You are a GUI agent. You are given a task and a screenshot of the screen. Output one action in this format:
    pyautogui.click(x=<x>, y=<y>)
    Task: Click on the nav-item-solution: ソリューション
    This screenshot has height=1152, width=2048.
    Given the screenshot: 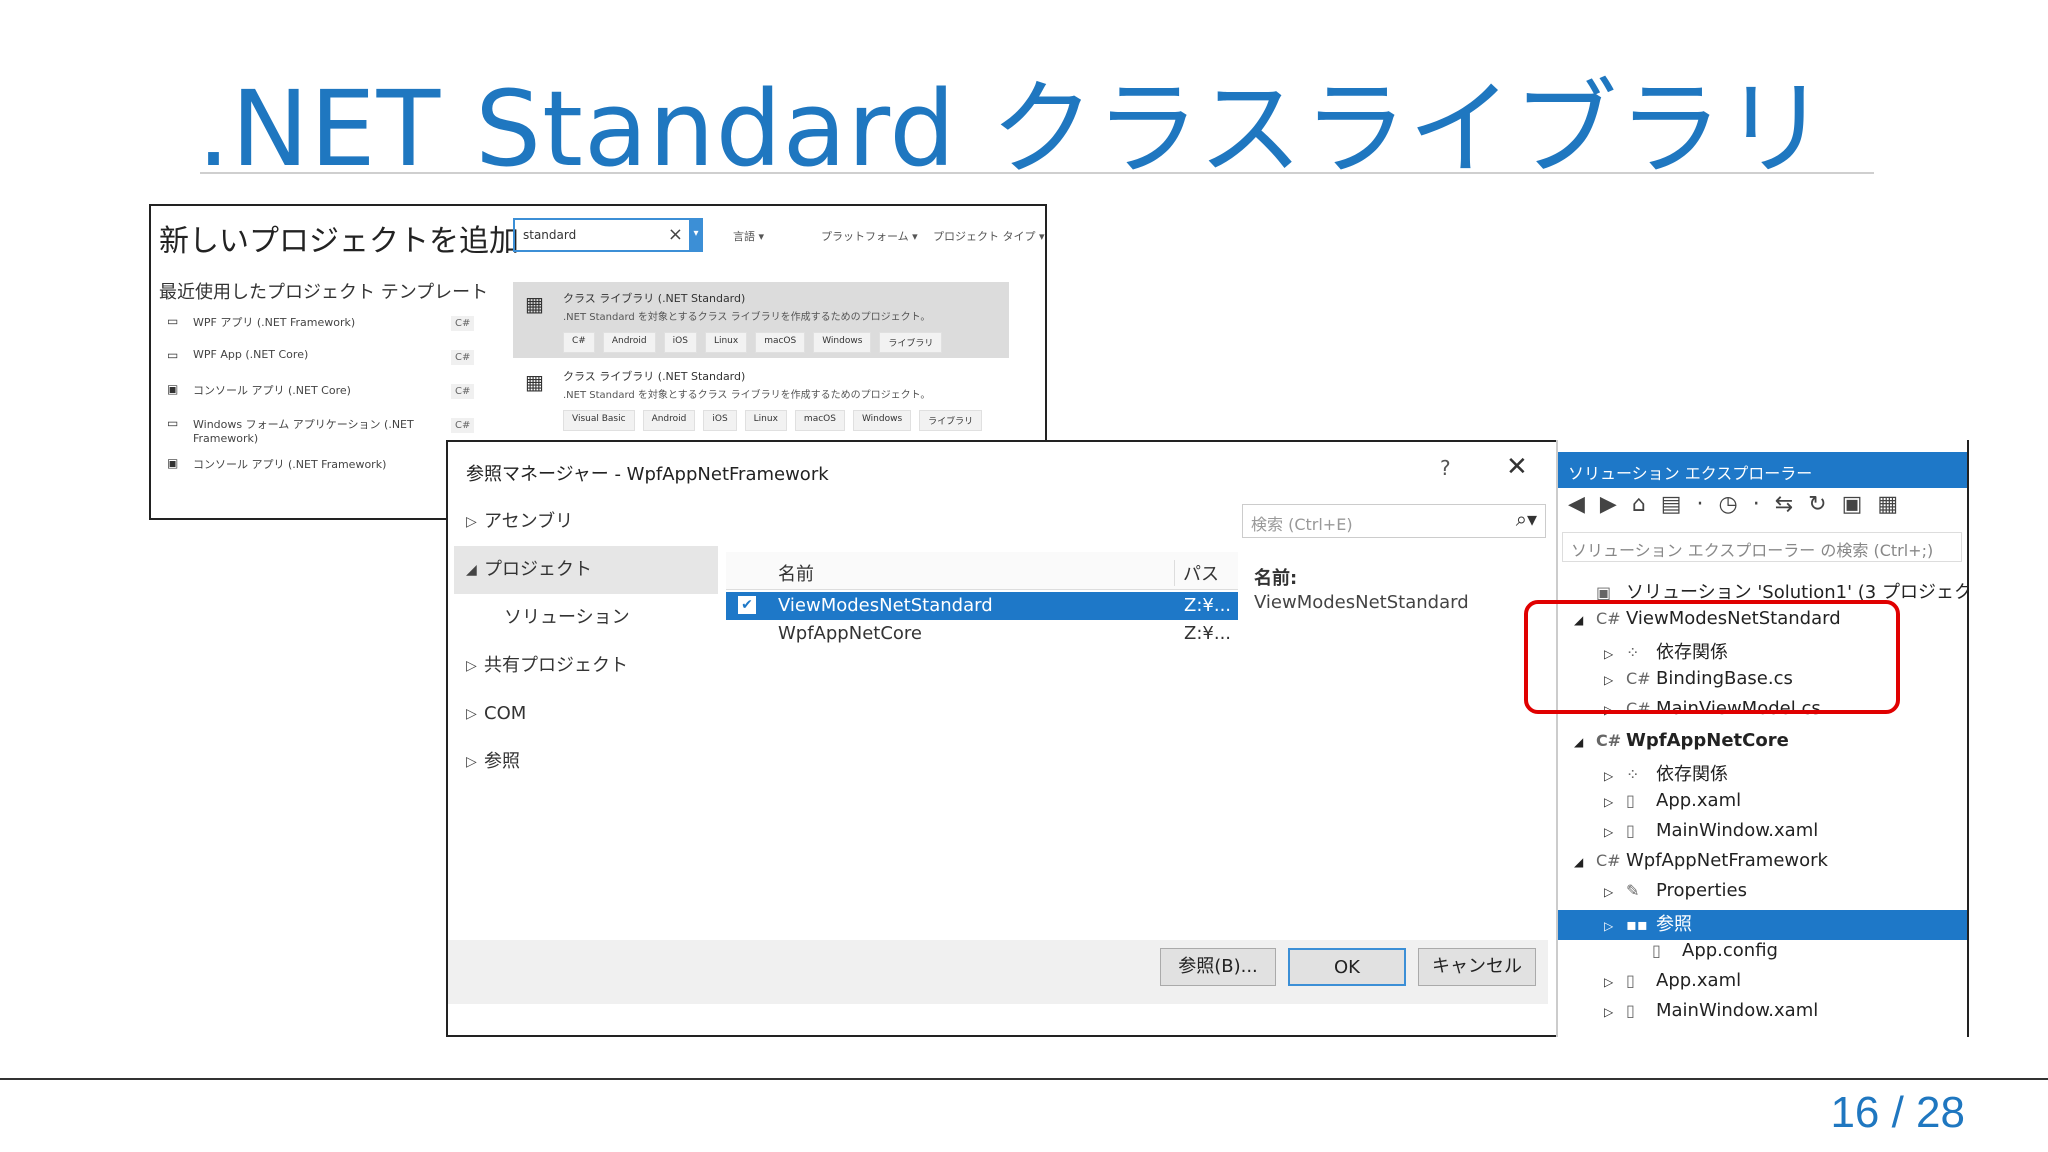 What is the action you would take?
    pyautogui.click(x=586, y=618)
    